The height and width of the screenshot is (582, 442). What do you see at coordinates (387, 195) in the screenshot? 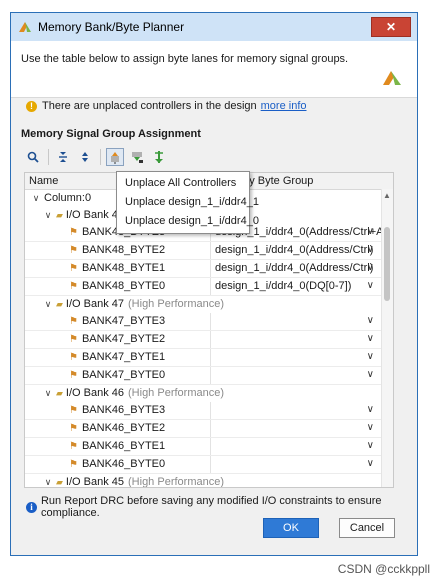
I see `scroll-up-icon: ▲` at bounding box center [387, 195].